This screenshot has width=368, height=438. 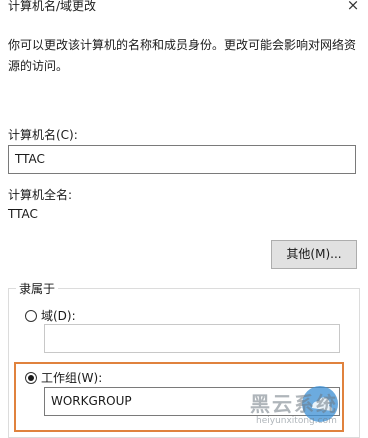 I want to click on member-of-title: 隶属于, so click(x=37, y=288).